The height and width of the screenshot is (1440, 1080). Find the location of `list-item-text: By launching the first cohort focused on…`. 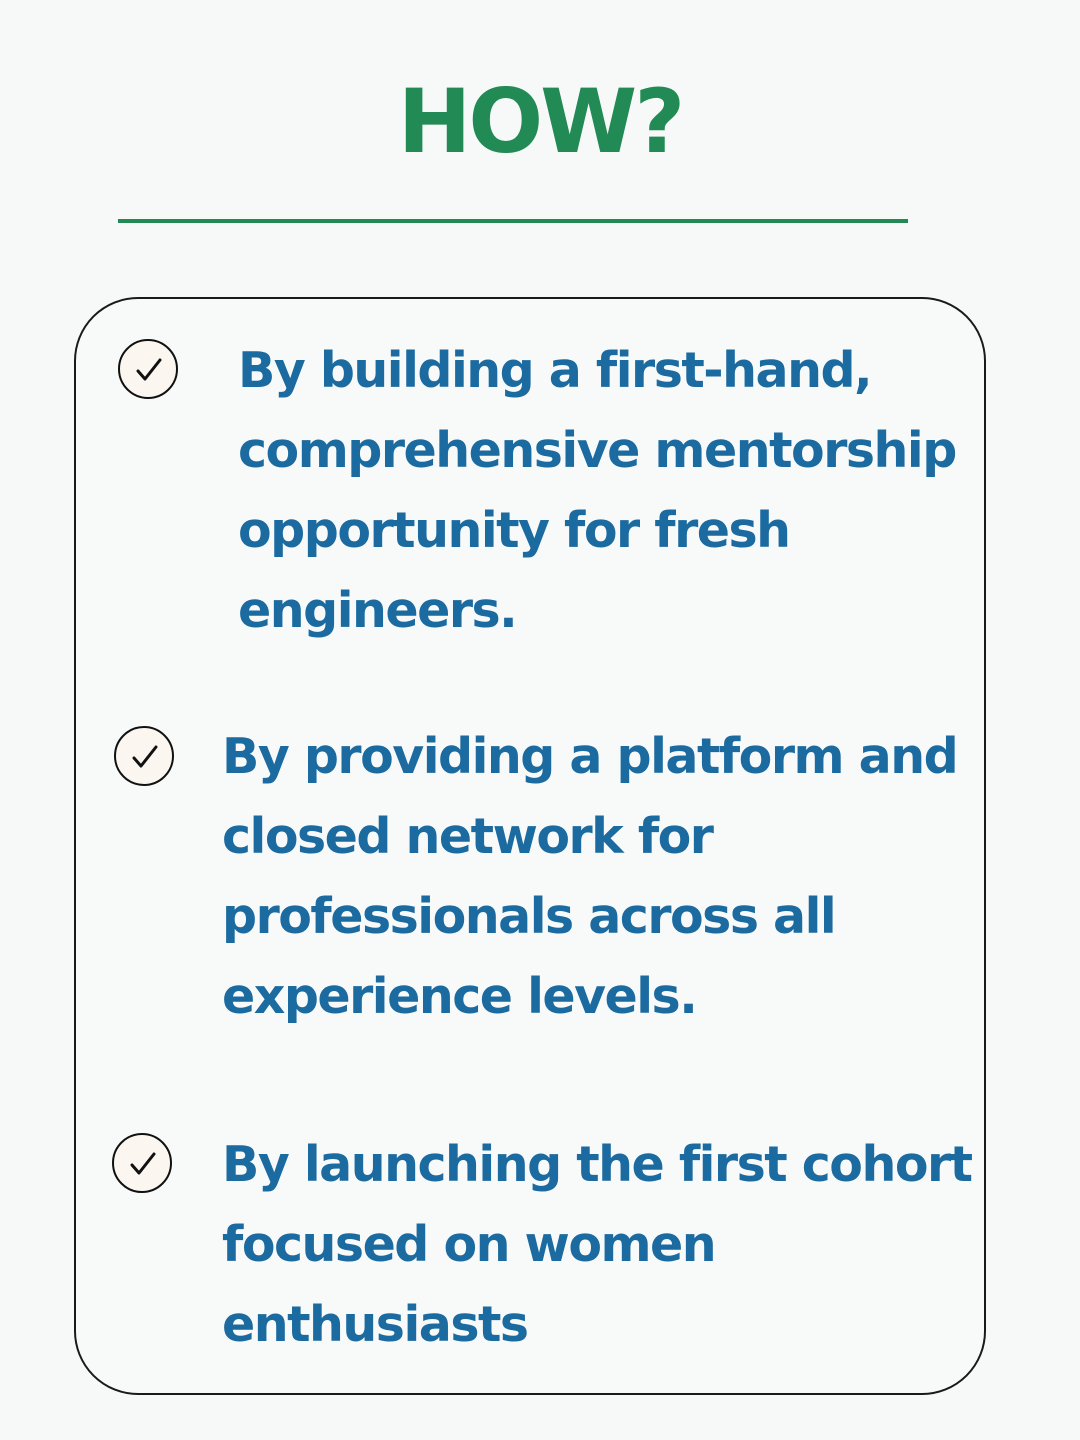

list-item-text: By launching the first cohort focused on… is located at coordinates (597, 1244).